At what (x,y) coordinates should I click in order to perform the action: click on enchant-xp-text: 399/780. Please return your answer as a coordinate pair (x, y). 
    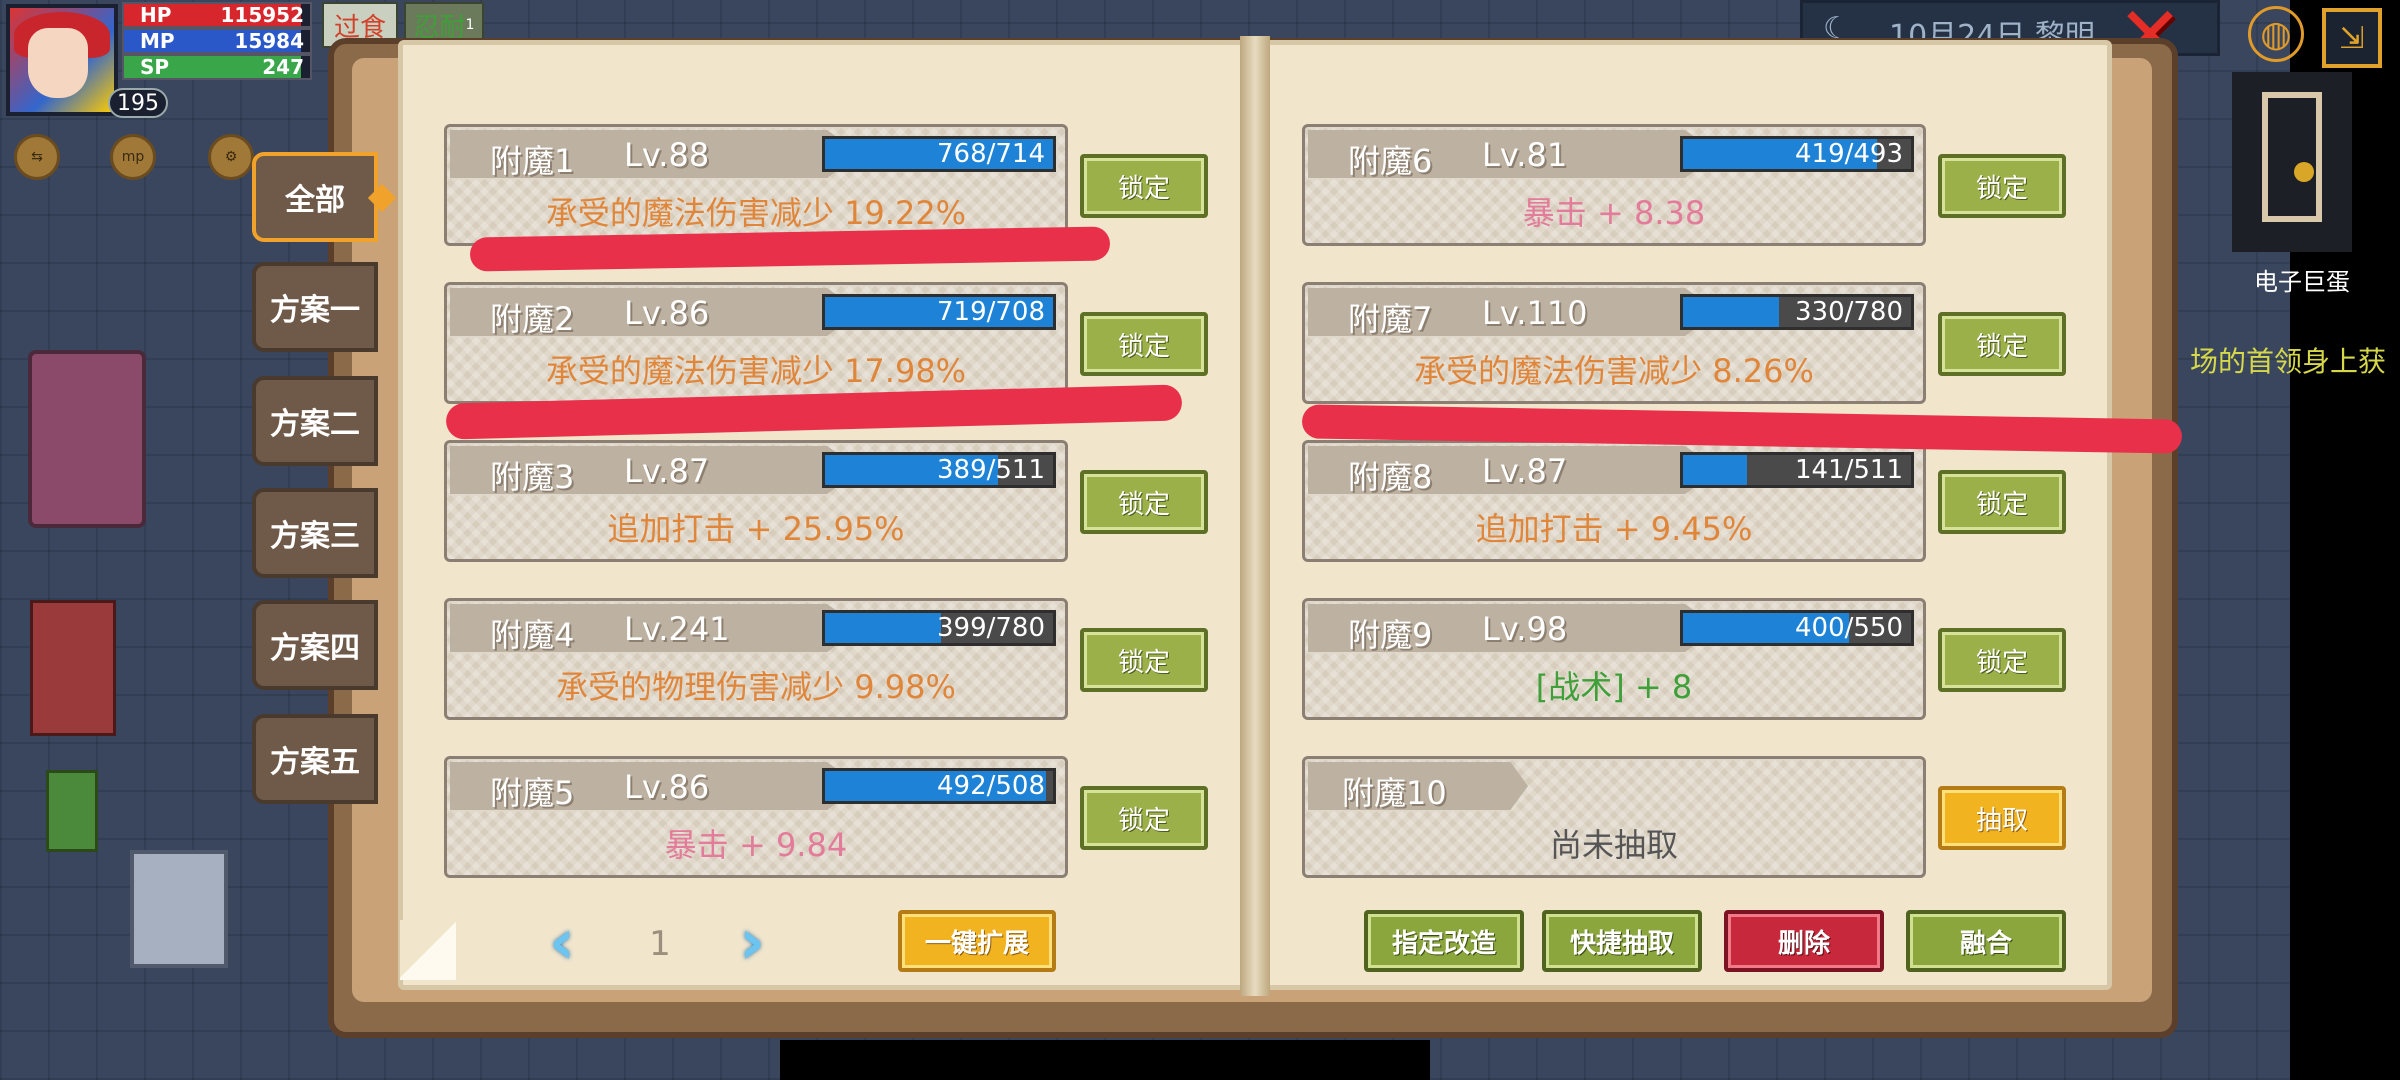
    Looking at the image, I should click on (990, 628).